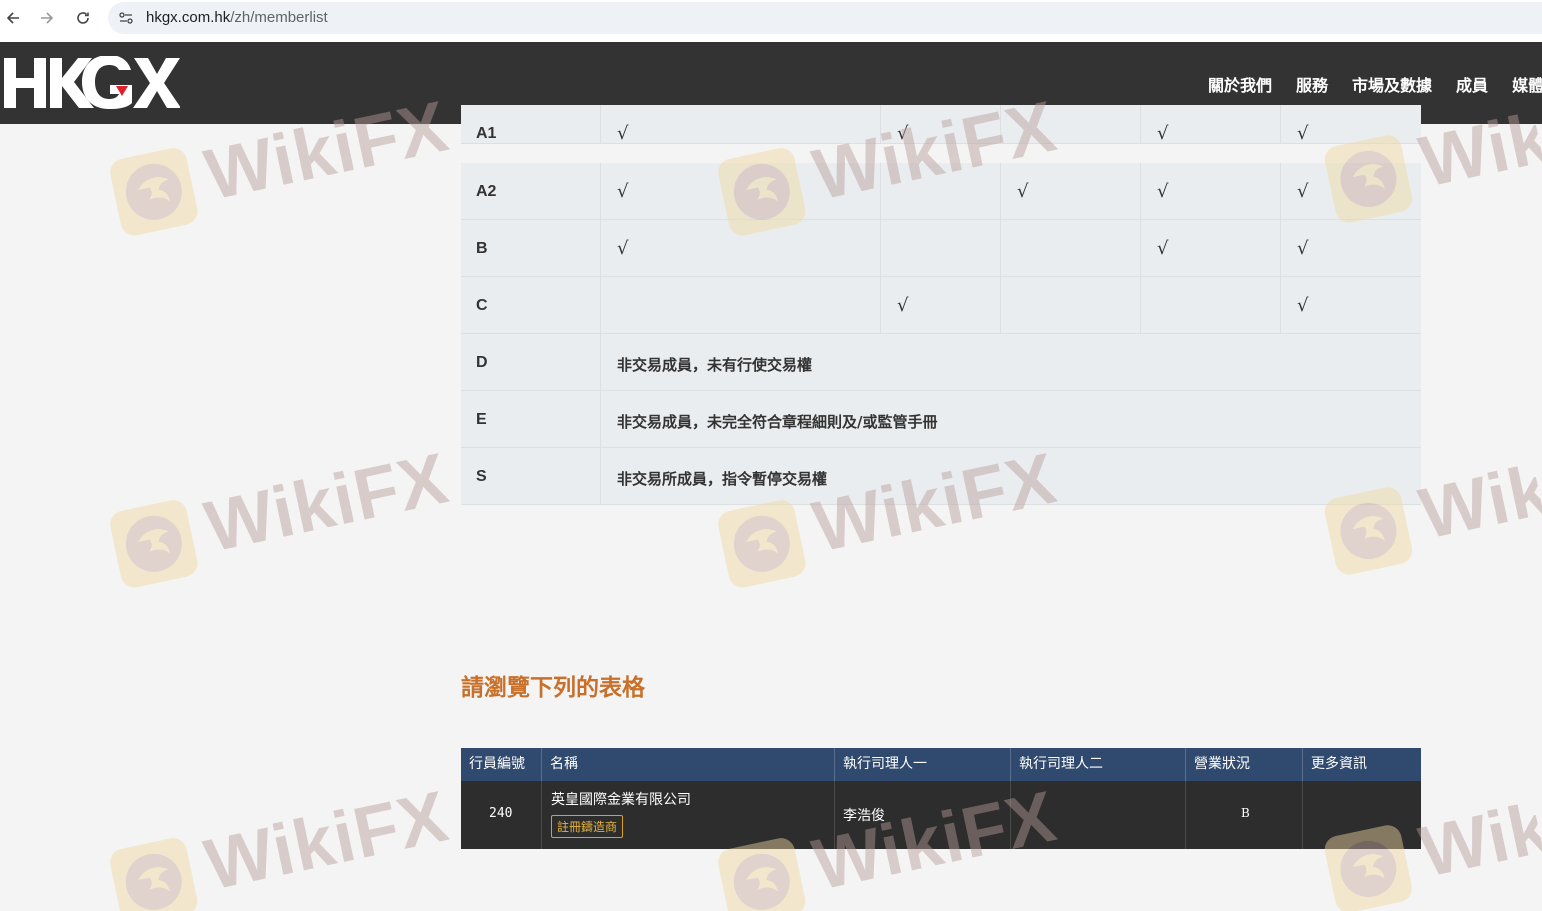 This screenshot has height=911, width=1542. What do you see at coordinates (1240, 84) in the screenshot?
I see `nav-about: 關於我們` at bounding box center [1240, 84].